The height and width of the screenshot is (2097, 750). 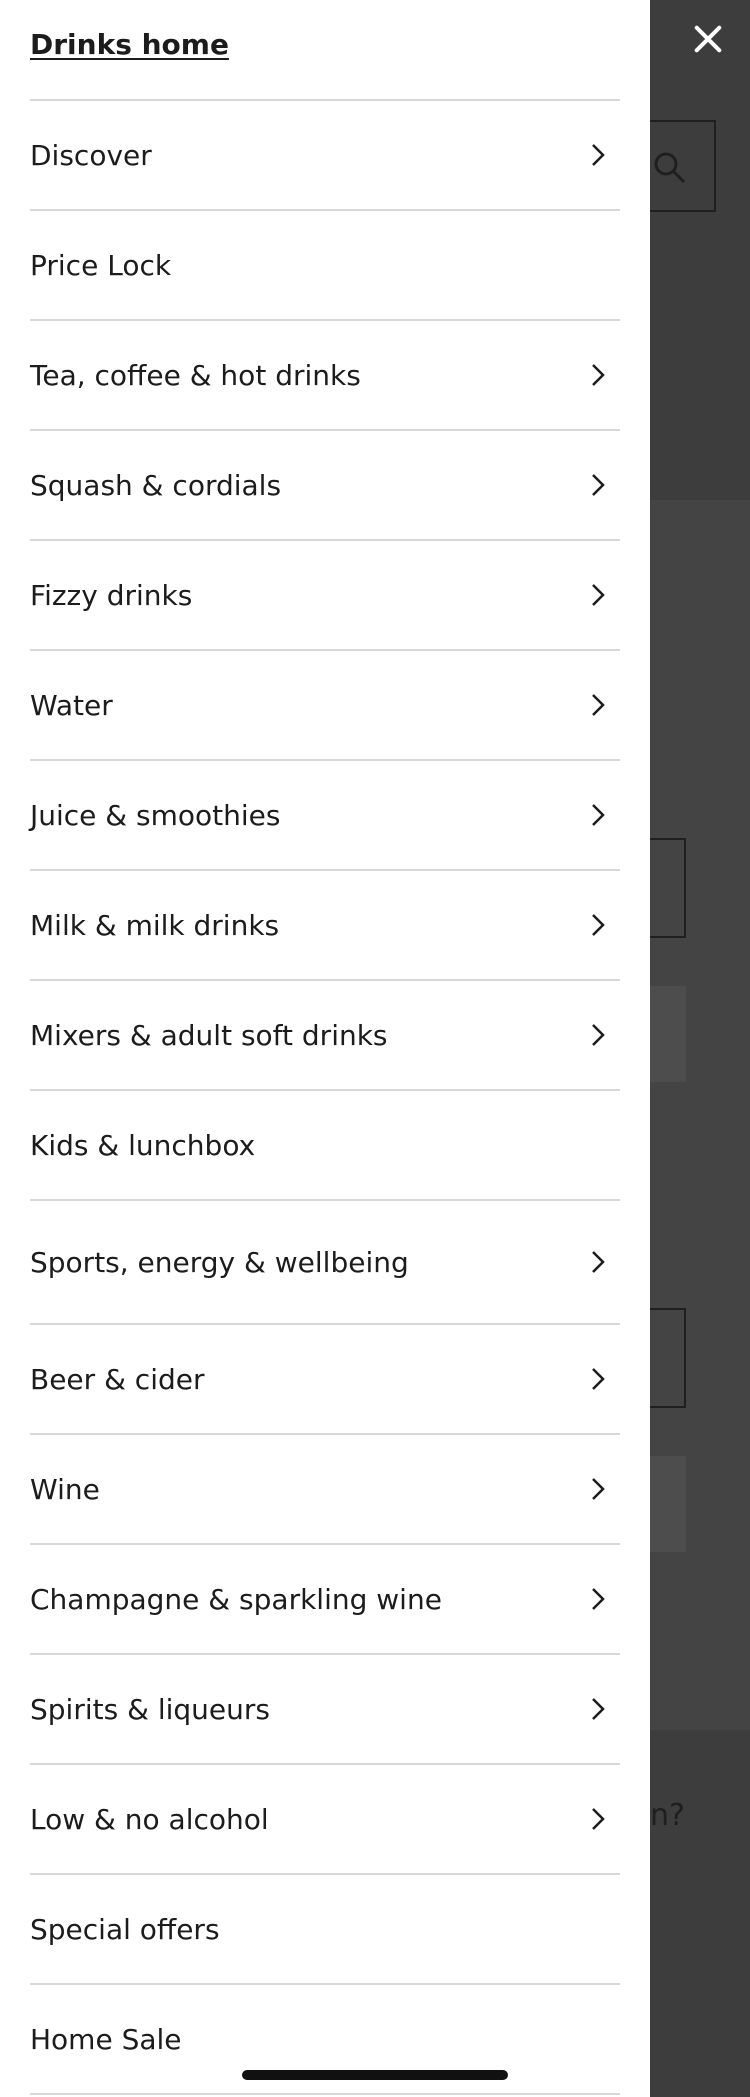 I want to click on menu-item: Kids & lunchbox, so click(x=325, y=1144).